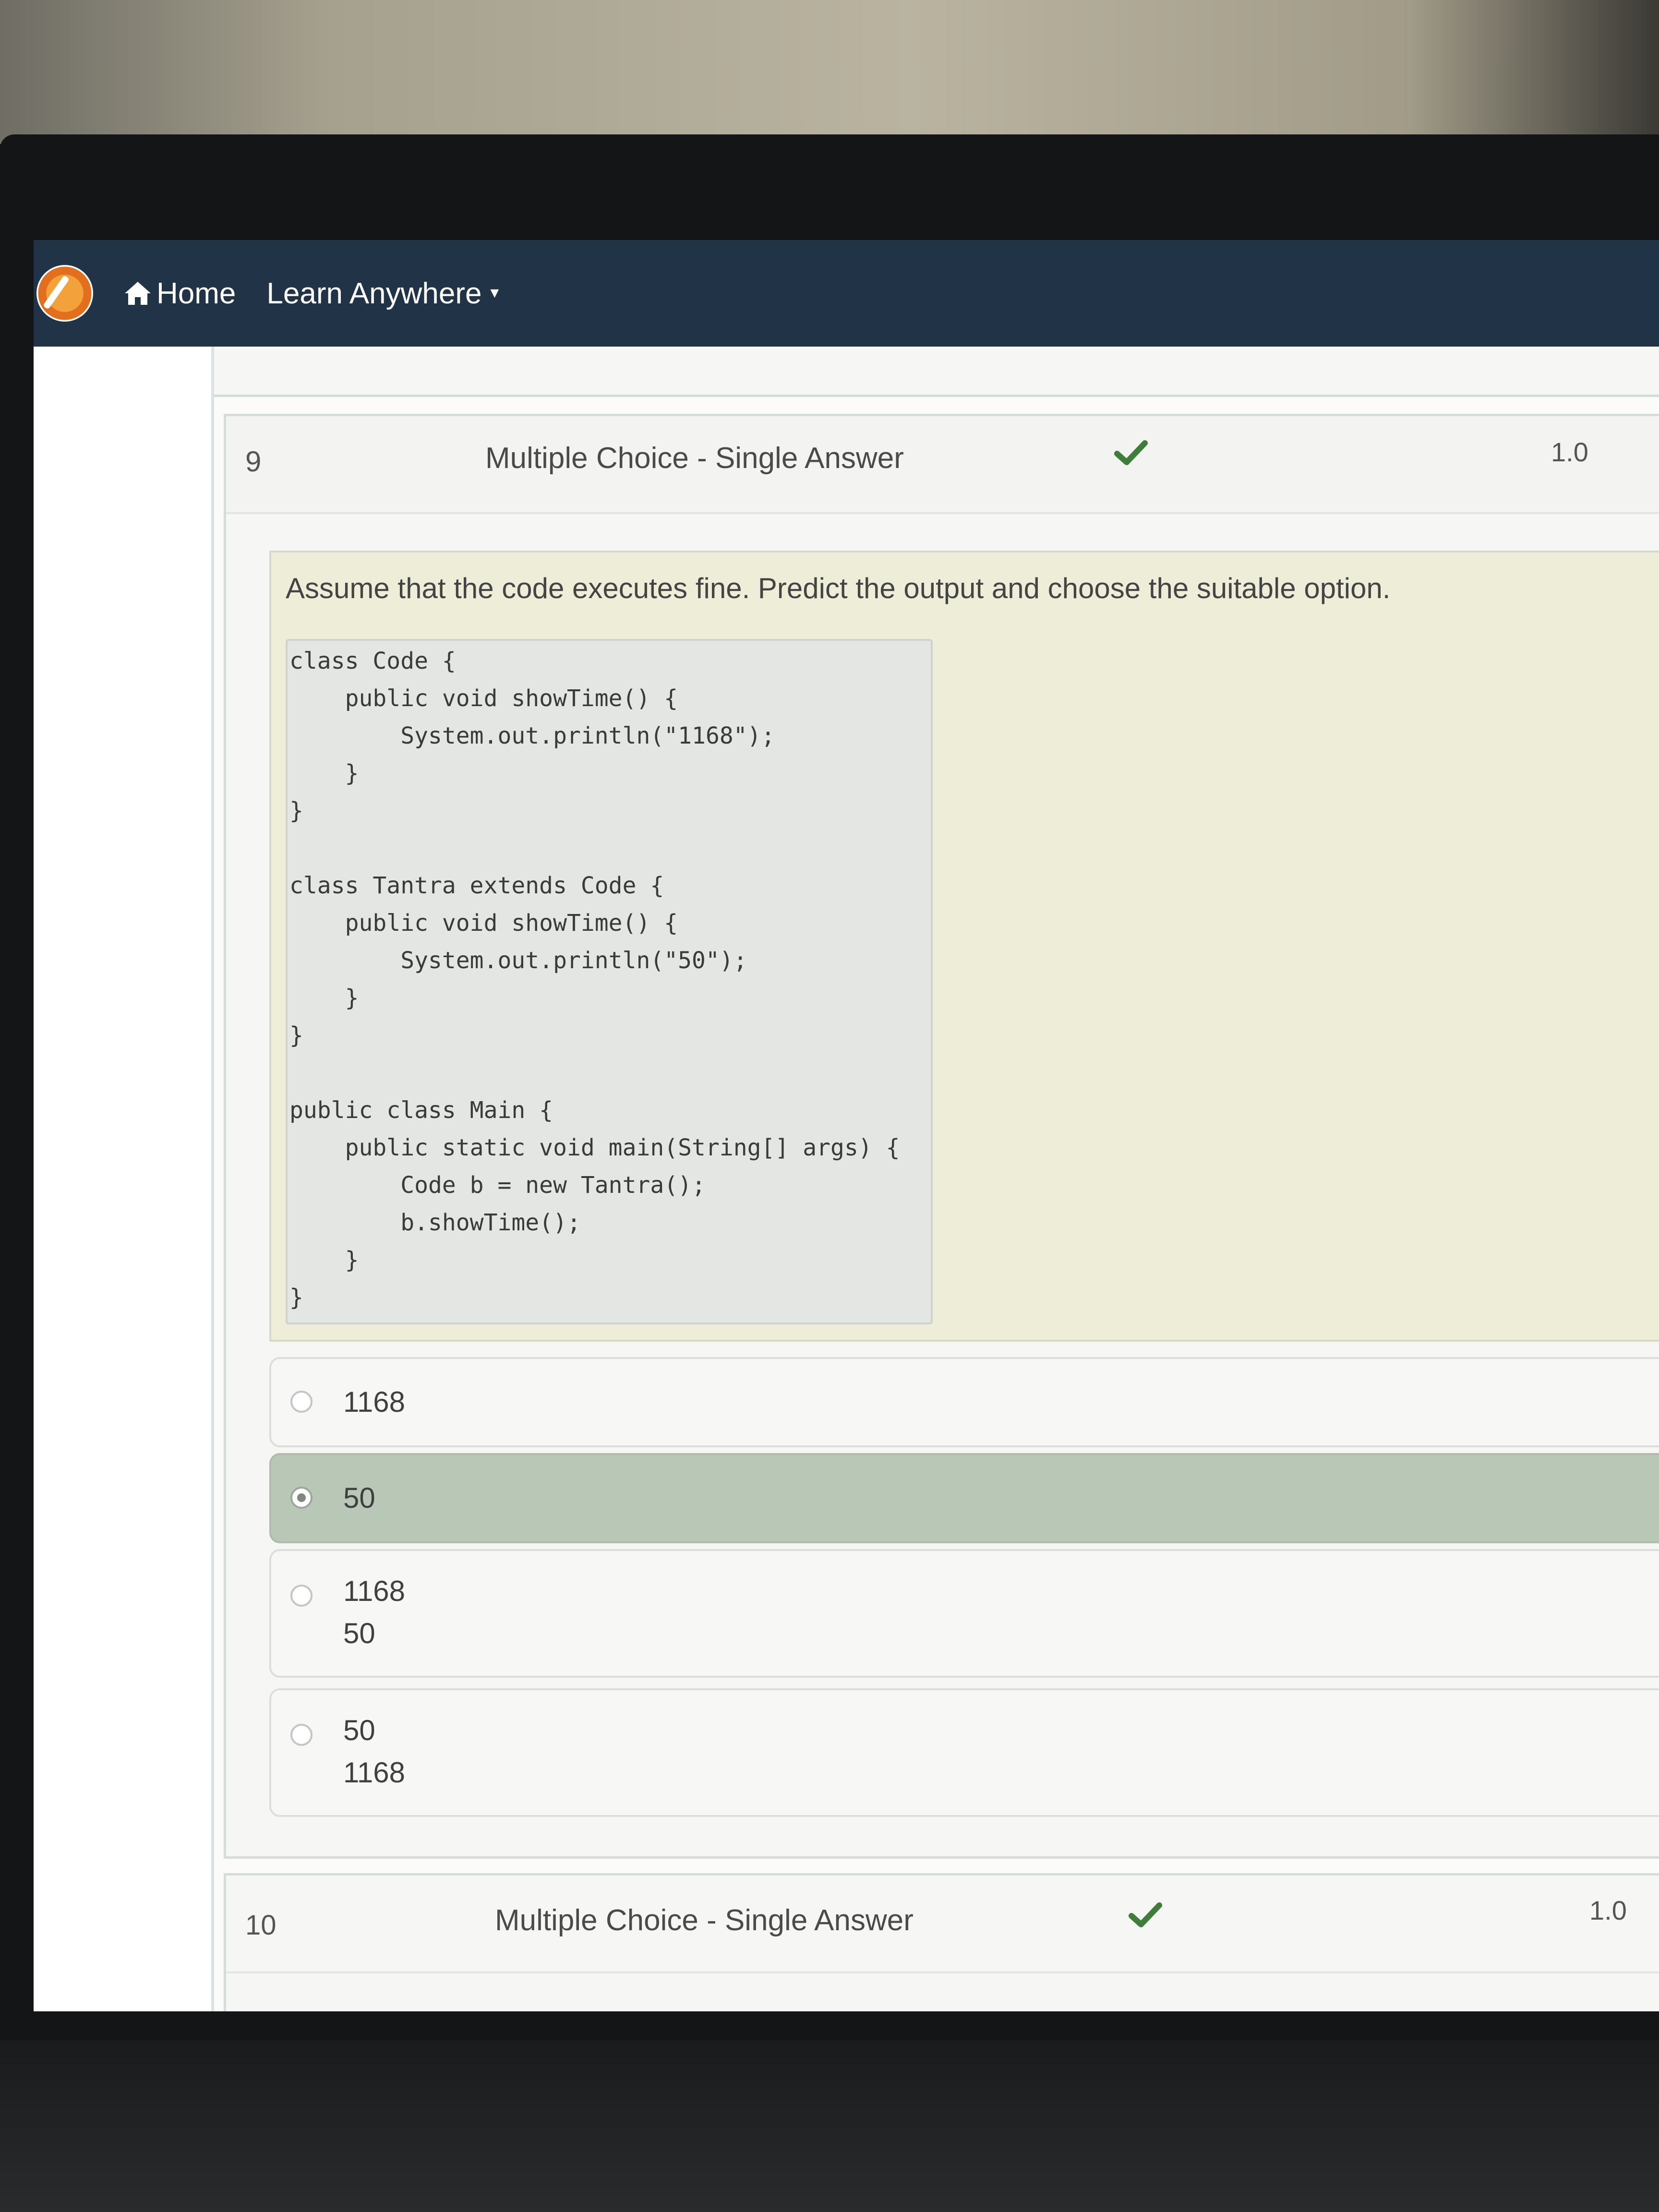  Describe the element at coordinates (64, 293) in the screenshot. I see `lpu-logo-icon` at that location.